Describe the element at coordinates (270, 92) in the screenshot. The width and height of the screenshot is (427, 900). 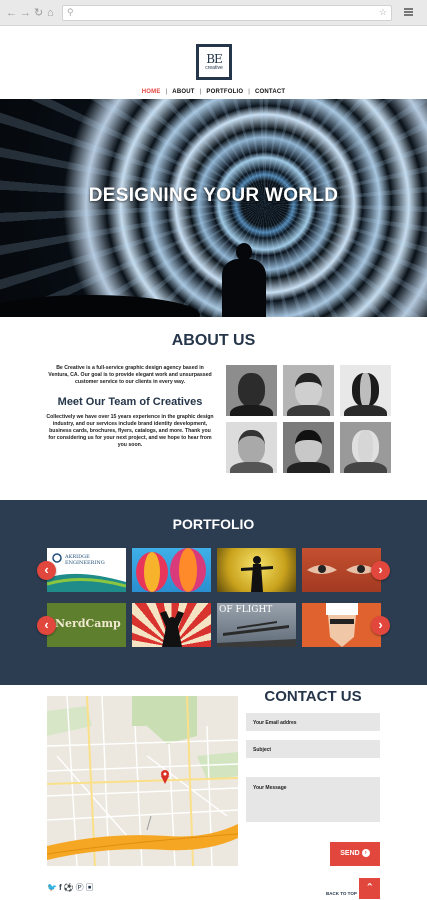
I see `nav-contact: CONTACT` at that location.